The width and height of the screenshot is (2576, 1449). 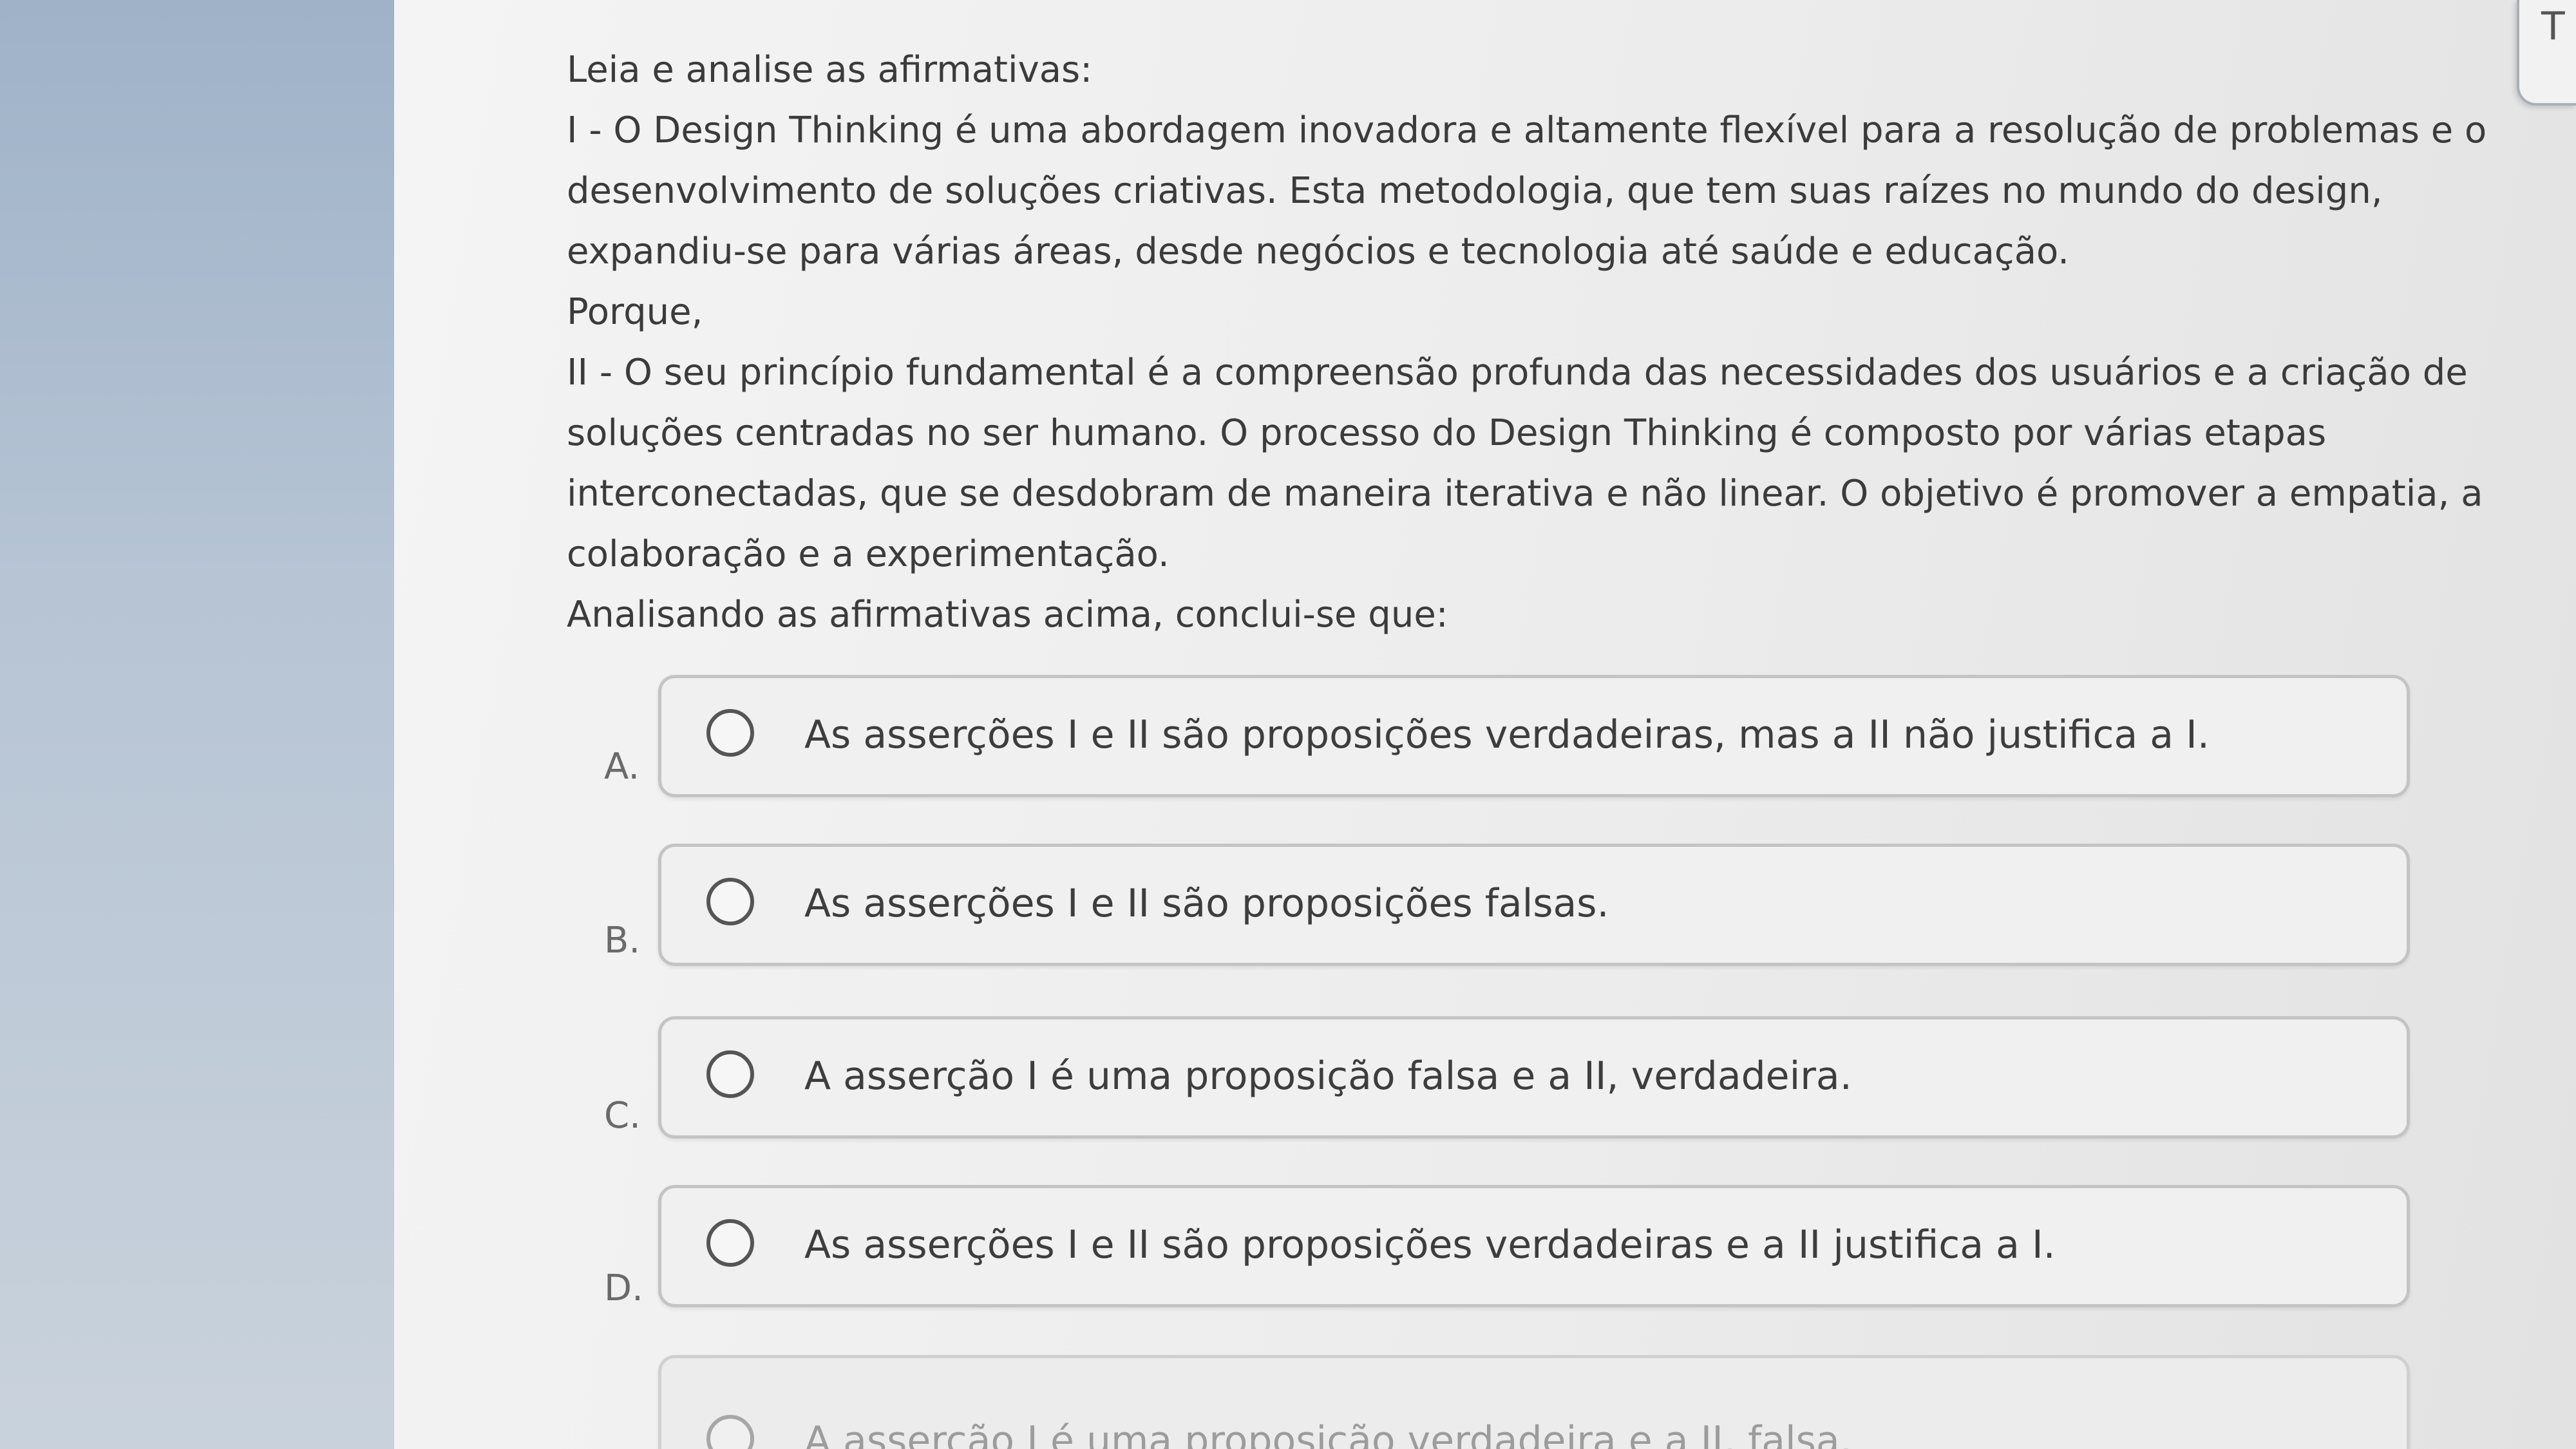 I want to click on assertion-two-line-4: colaboração e a experimentação., so click(x=869, y=554).